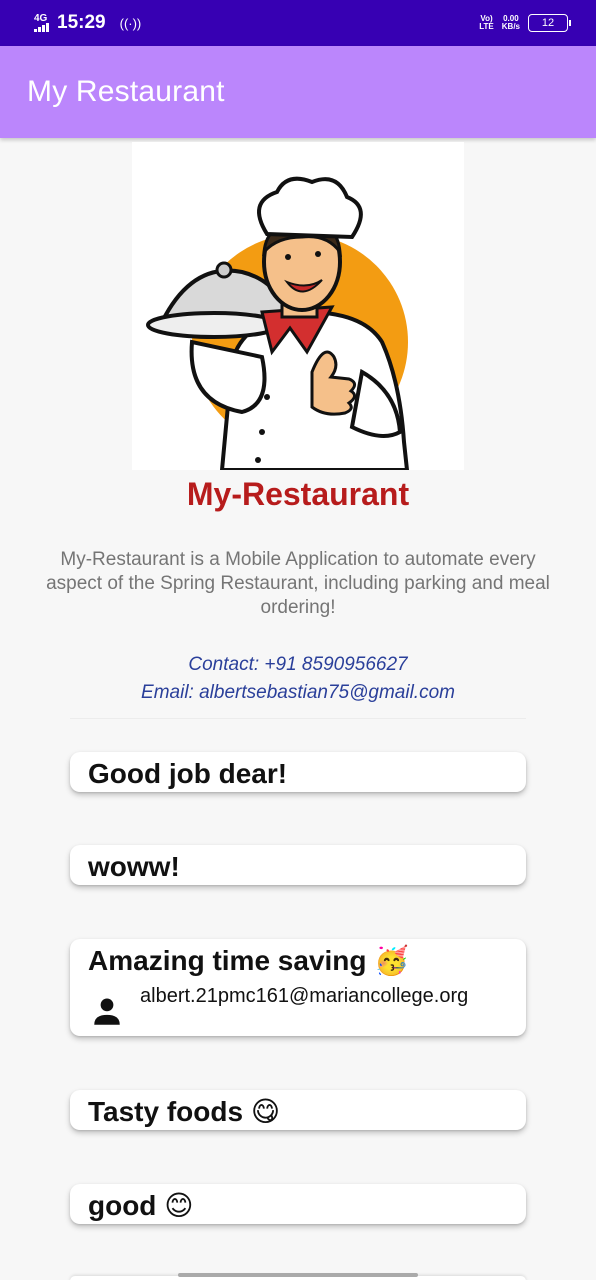 This screenshot has width=596, height=1280. Describe the element at coordinates (298, 718) in the screenshot. I see `divider` at that location.